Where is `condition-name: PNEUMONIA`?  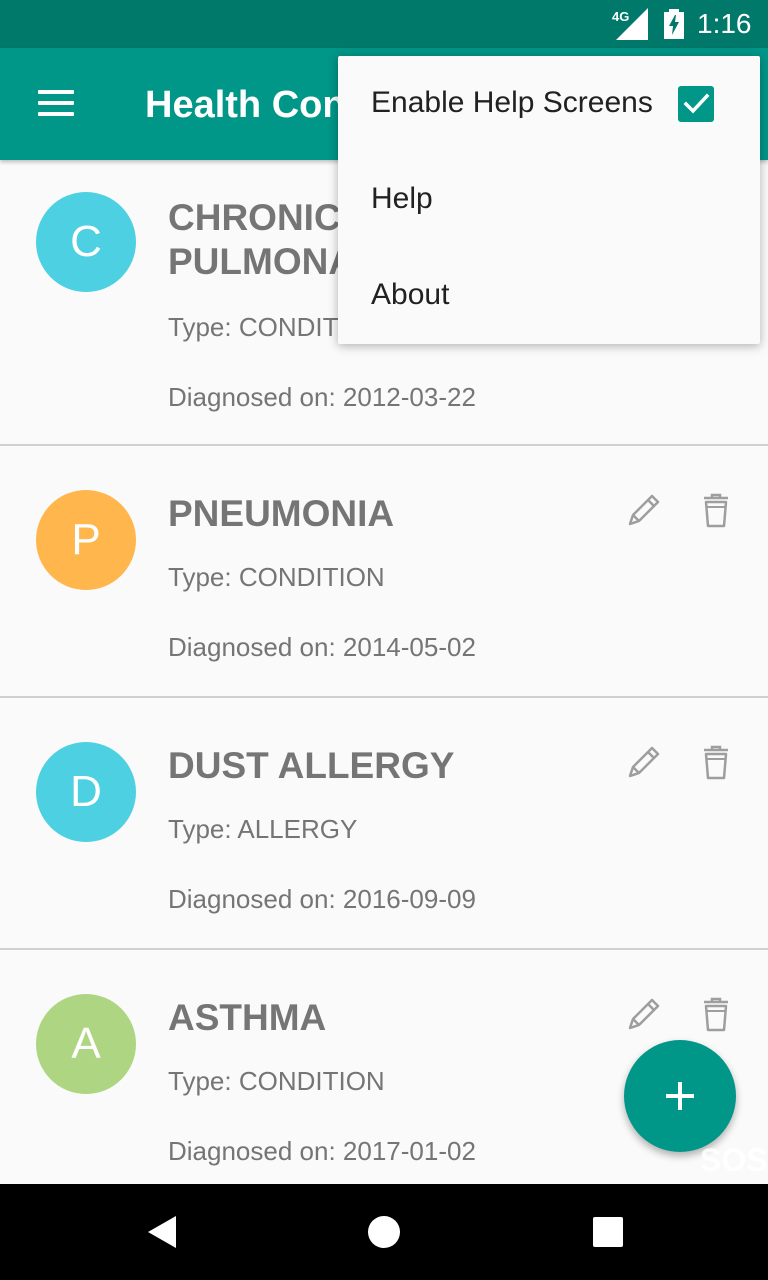
condition-name: PNEUMONIA is located at coordinates (281, 513).